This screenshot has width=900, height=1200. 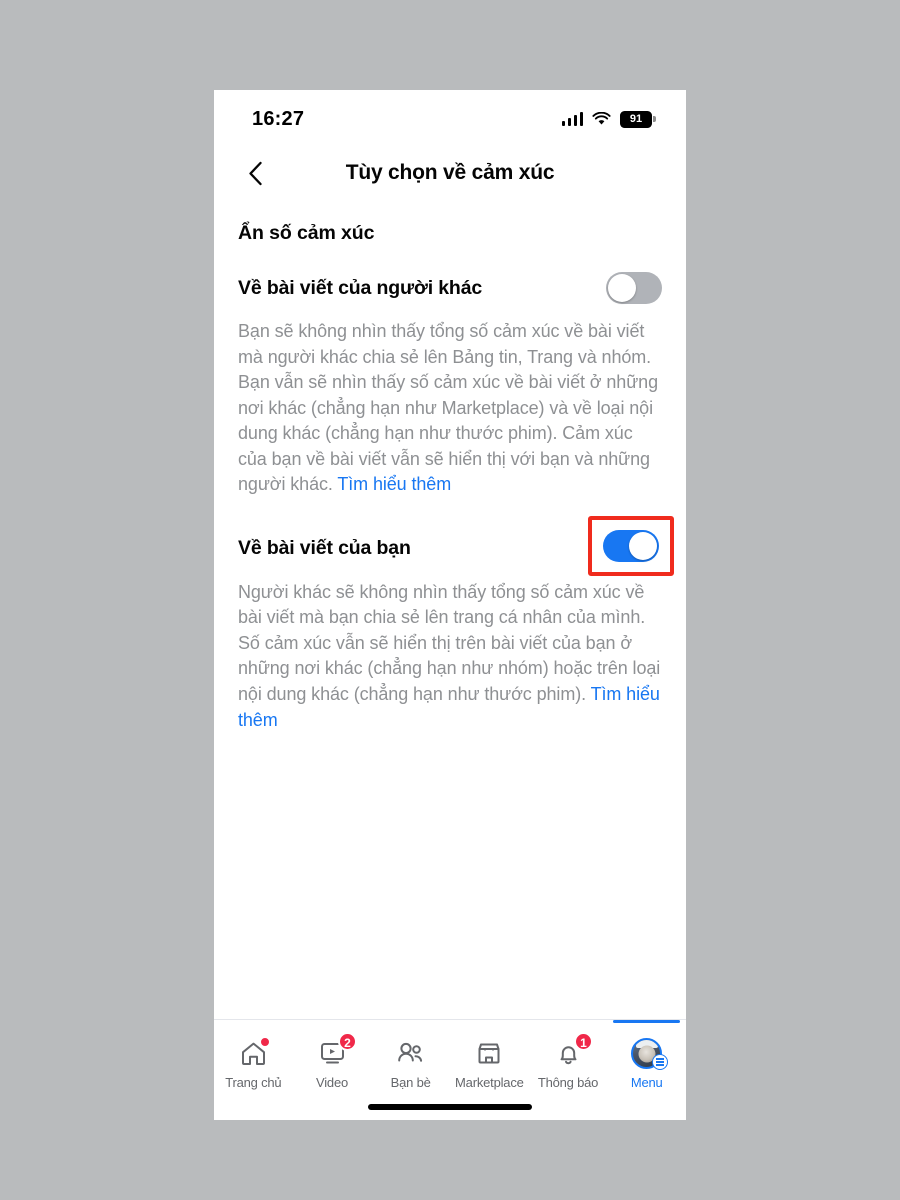 What do you see at coordinates (456, 545) in the screenshot?
I see `setting-row-yours: Về bài viết của bạn` at bounding box center [456, 545].